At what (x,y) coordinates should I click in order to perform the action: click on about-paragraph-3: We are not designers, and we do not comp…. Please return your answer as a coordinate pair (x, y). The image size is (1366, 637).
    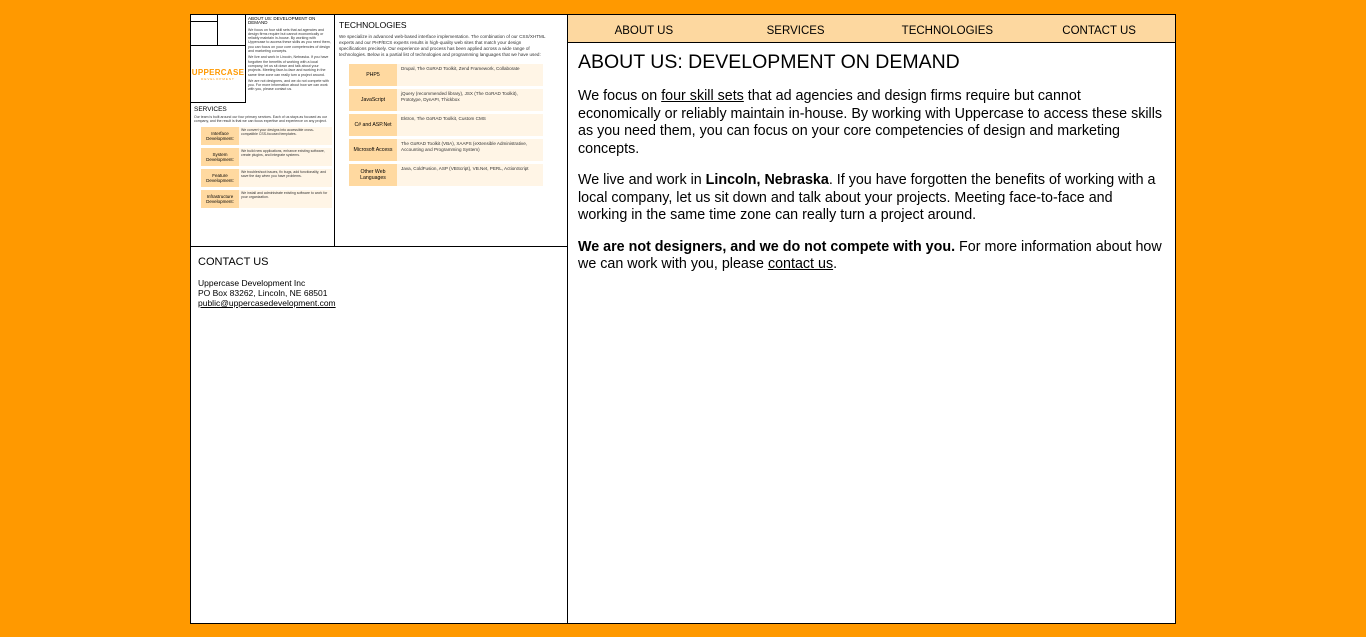
    Looking at the image, I should click on (871, 256).